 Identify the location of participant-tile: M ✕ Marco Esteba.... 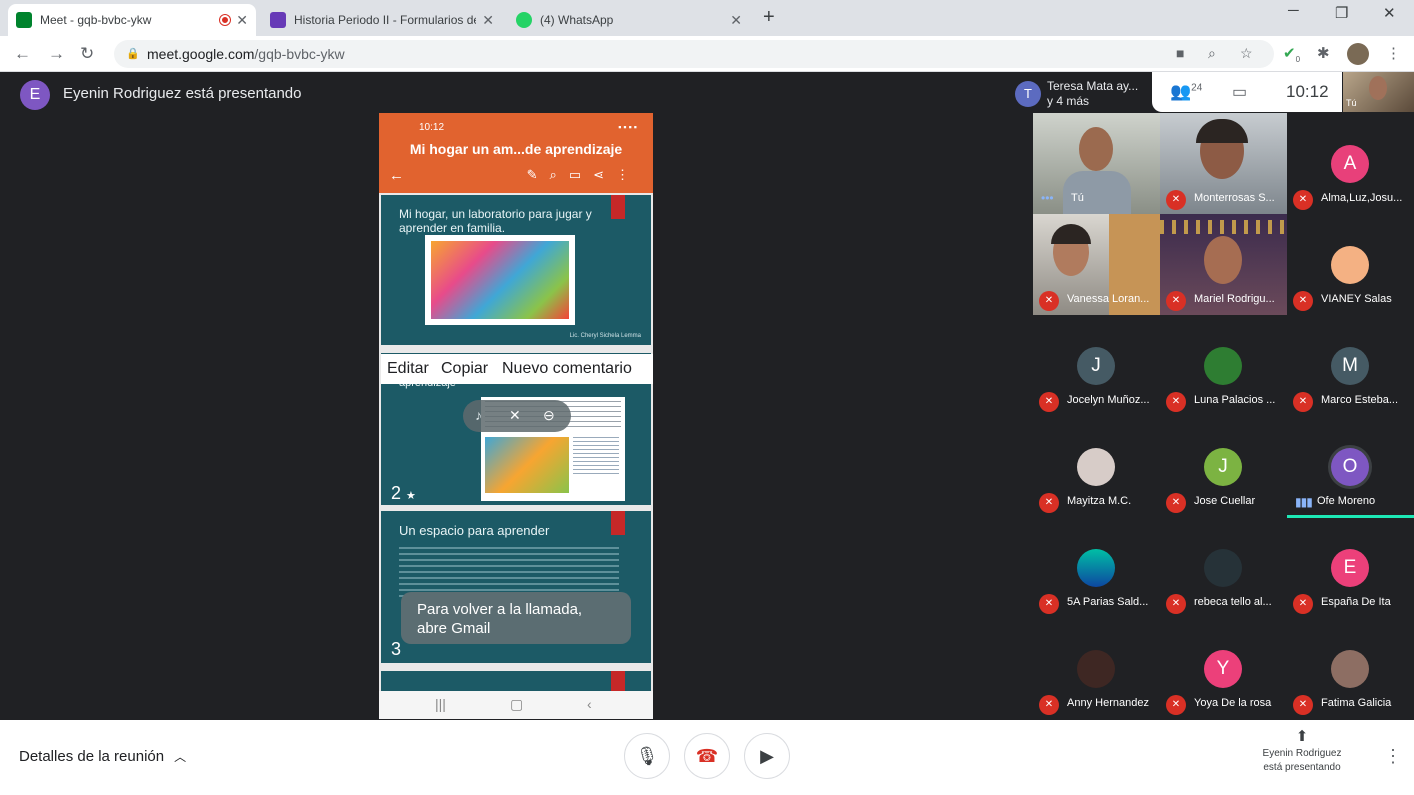
(1350, 365).